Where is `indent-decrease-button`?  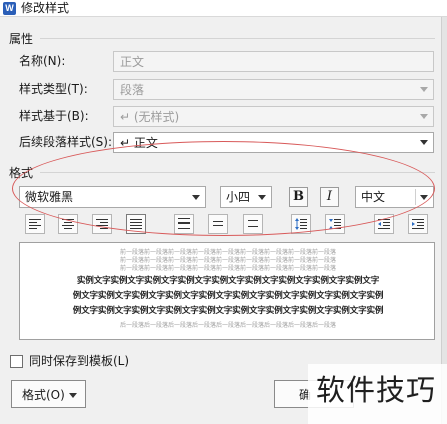 indent-decrease-button is located at coordinates (384, 224).